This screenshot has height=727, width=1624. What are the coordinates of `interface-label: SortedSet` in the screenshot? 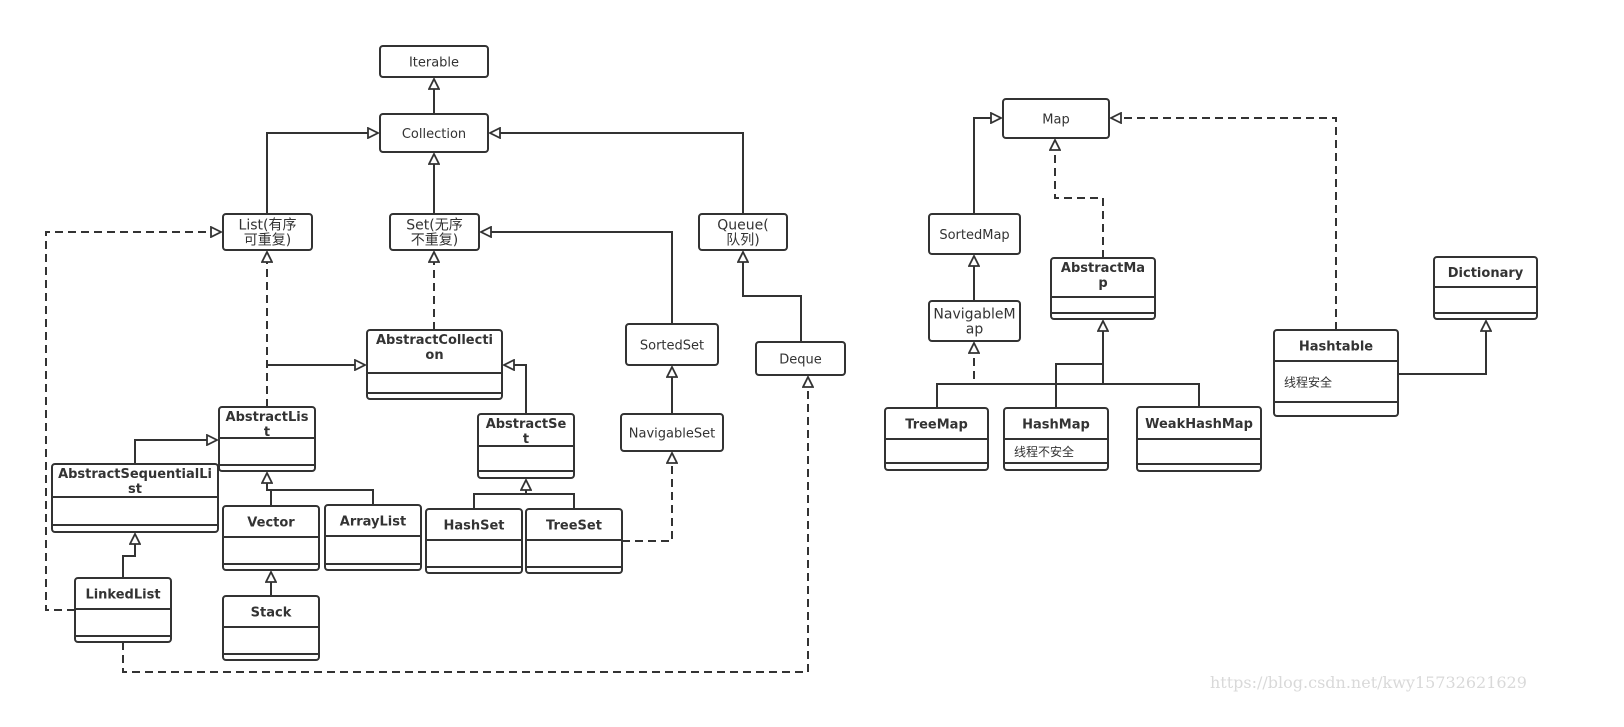 It's located at (672, 346).